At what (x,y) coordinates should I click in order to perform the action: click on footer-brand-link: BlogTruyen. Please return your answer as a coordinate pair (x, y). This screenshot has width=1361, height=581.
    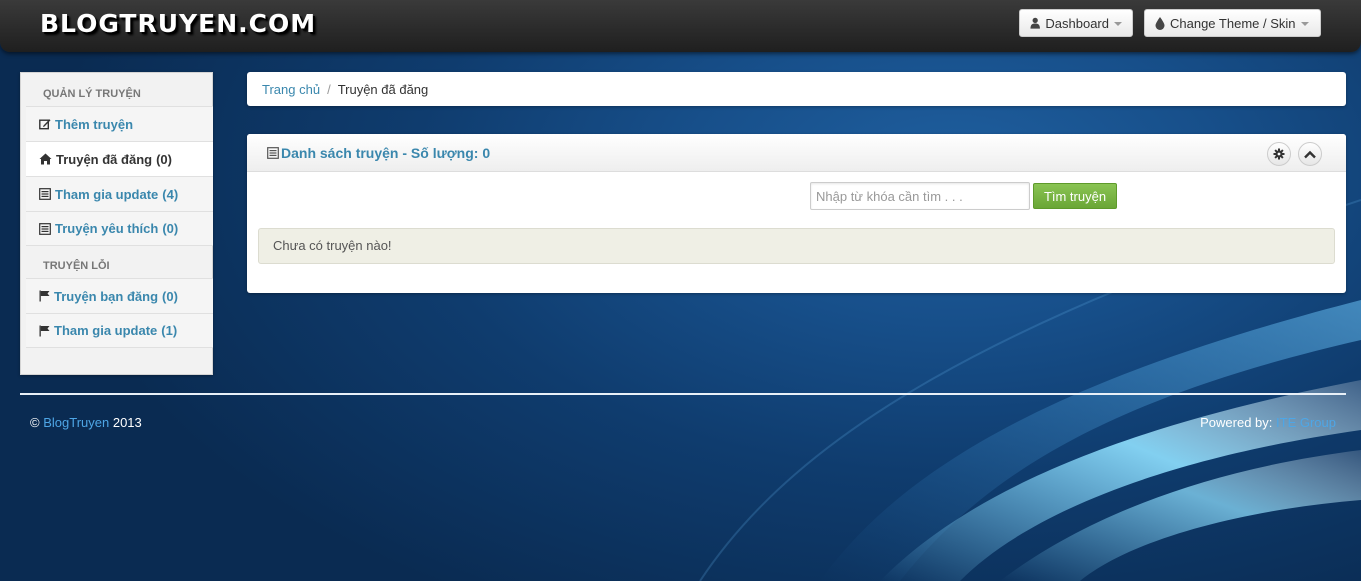
    Looking at the image, I should click on (76, 422).